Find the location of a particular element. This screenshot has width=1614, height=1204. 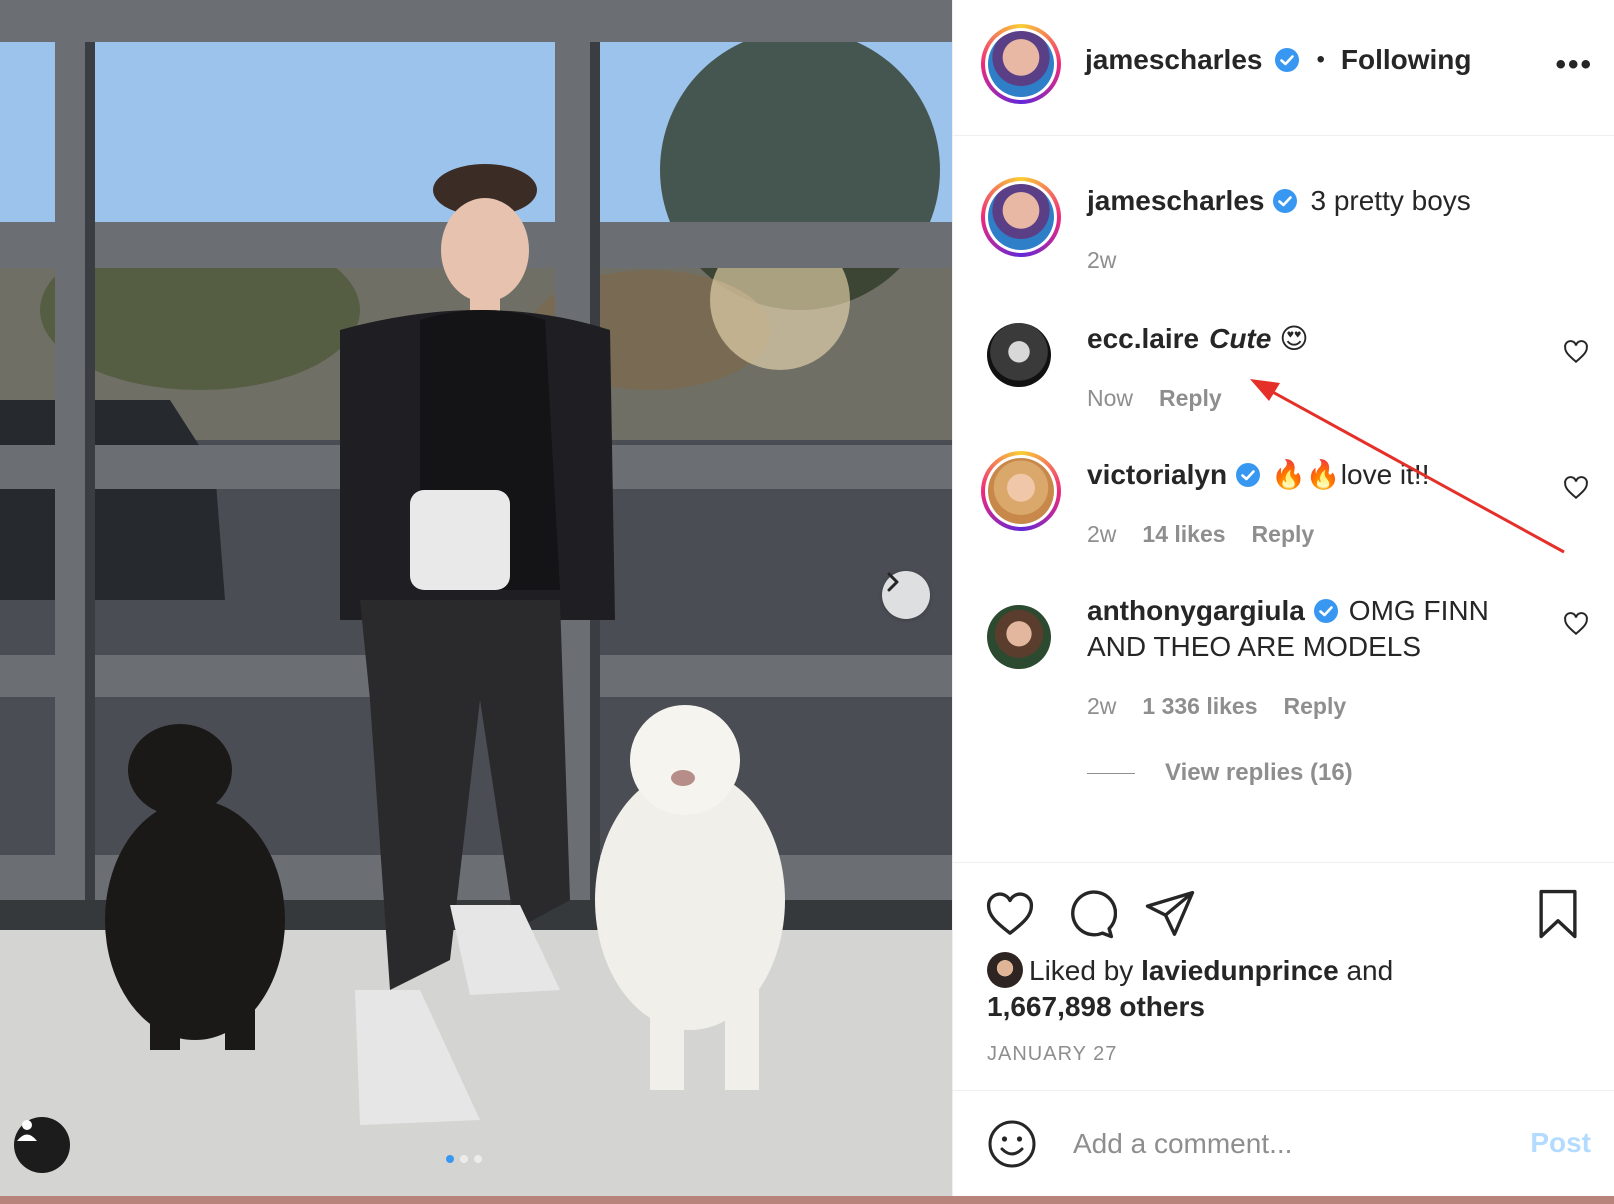

post-header: jamescharles • Following ••• is located at coordinates (1283, 68).